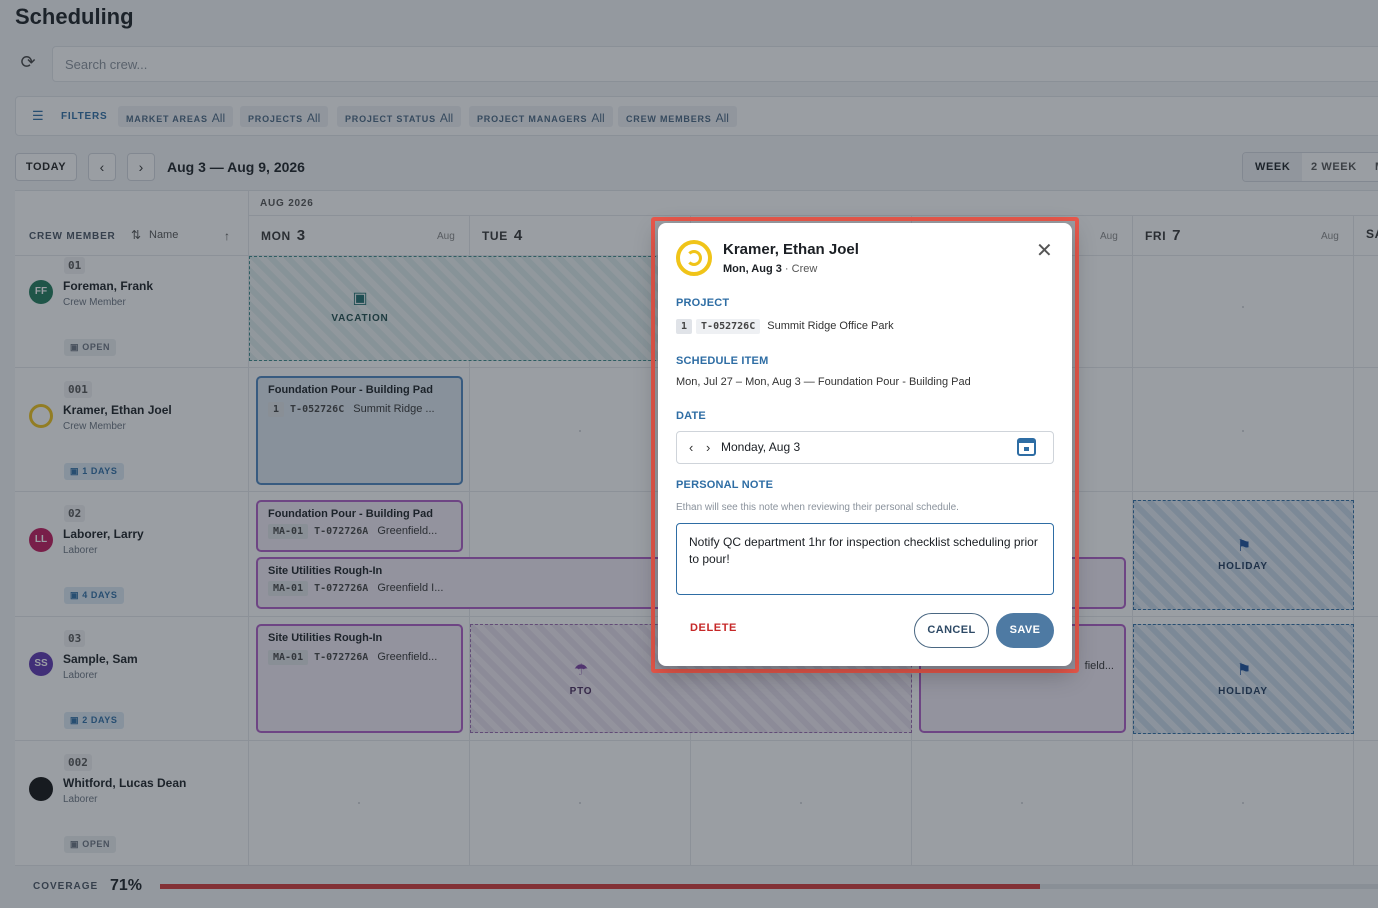 The image size is (1378, 908). What do you see at coordinates (1025, 630) in the screenshot?
I see `save-button: SAVE` at bounding box center [1025, 630].